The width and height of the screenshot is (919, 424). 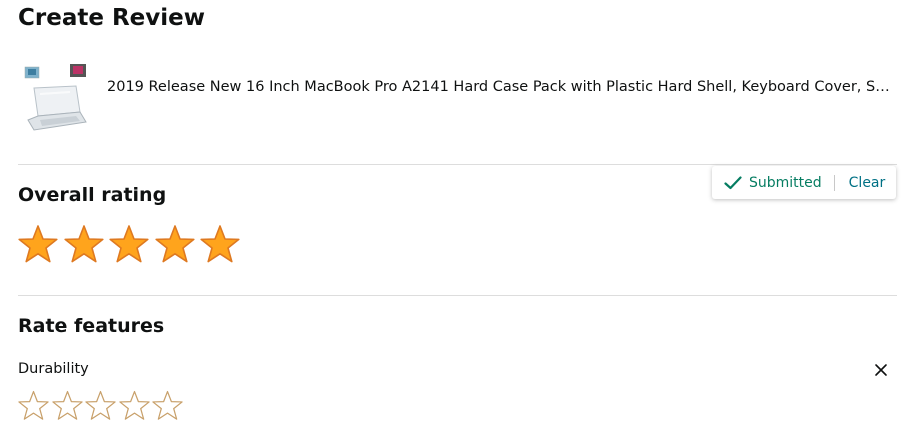 I want to click on rating-status-box: Submitted Clear, so click(x=804, y=182).